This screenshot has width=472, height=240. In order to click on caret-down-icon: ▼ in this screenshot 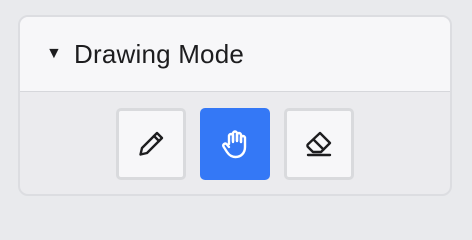, I will do `click(54, 53)`.